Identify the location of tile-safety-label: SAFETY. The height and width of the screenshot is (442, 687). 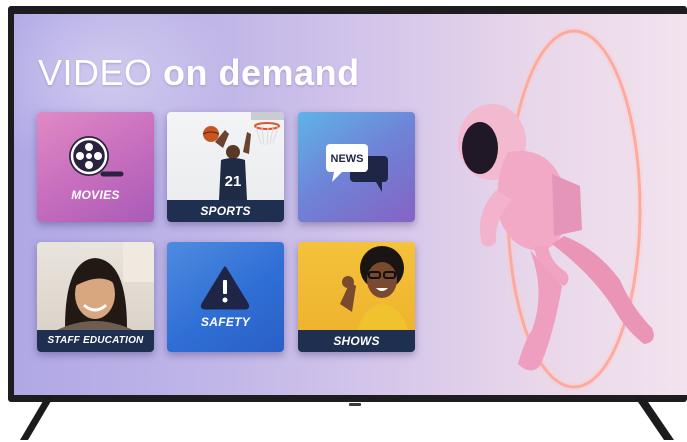
(225, 322).